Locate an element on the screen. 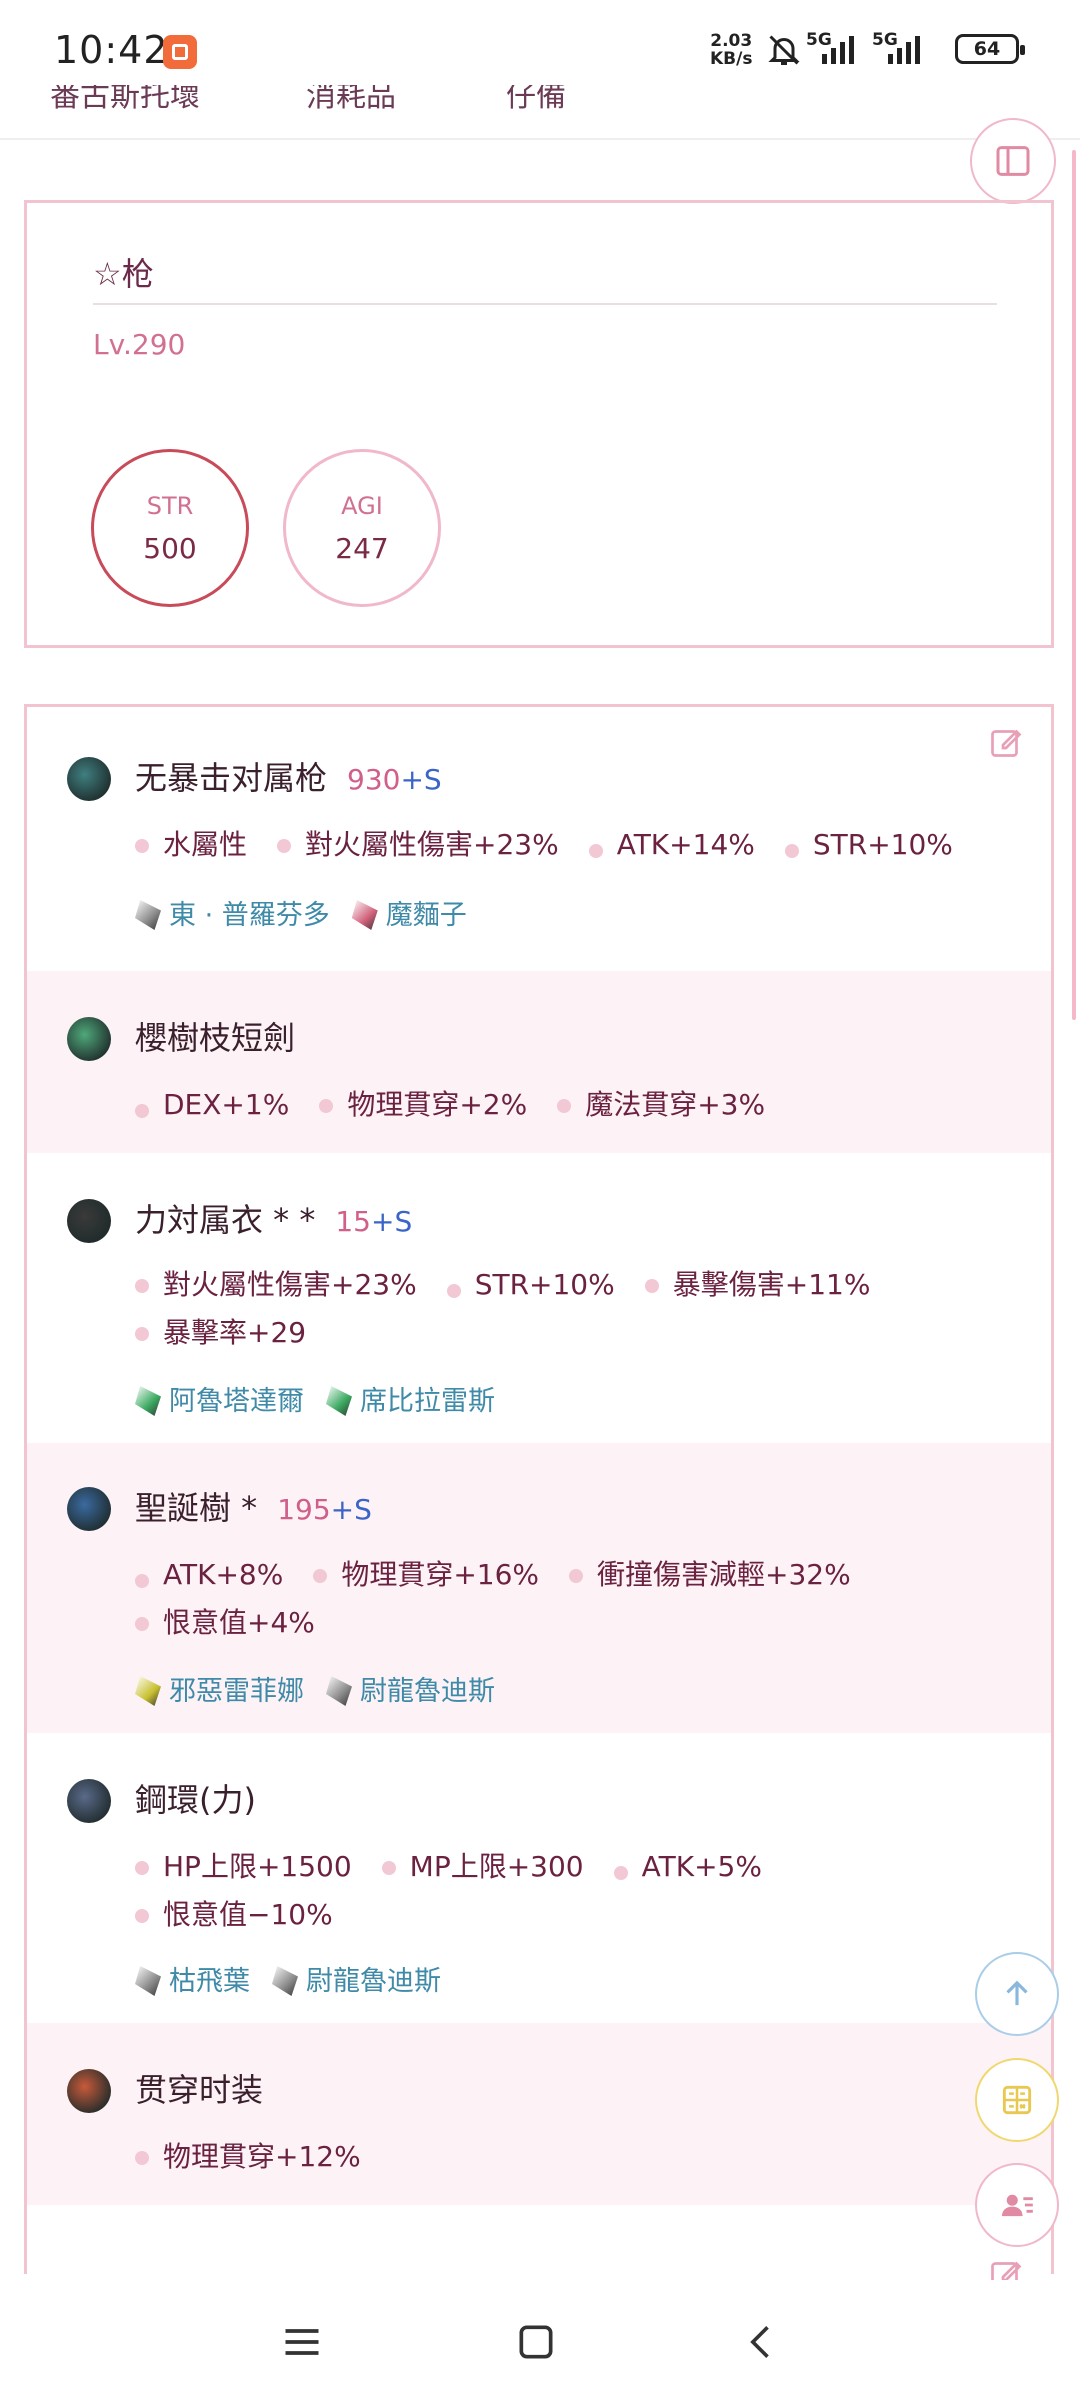  cards-line: 東 · 普羅芬多 魔麵子 is located at coordinates (312, 912).